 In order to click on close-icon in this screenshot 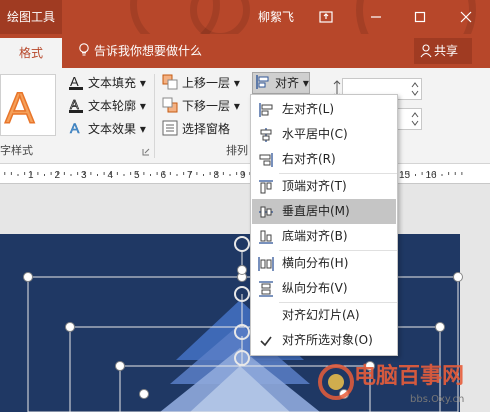, I will do `click(466, 17)`.